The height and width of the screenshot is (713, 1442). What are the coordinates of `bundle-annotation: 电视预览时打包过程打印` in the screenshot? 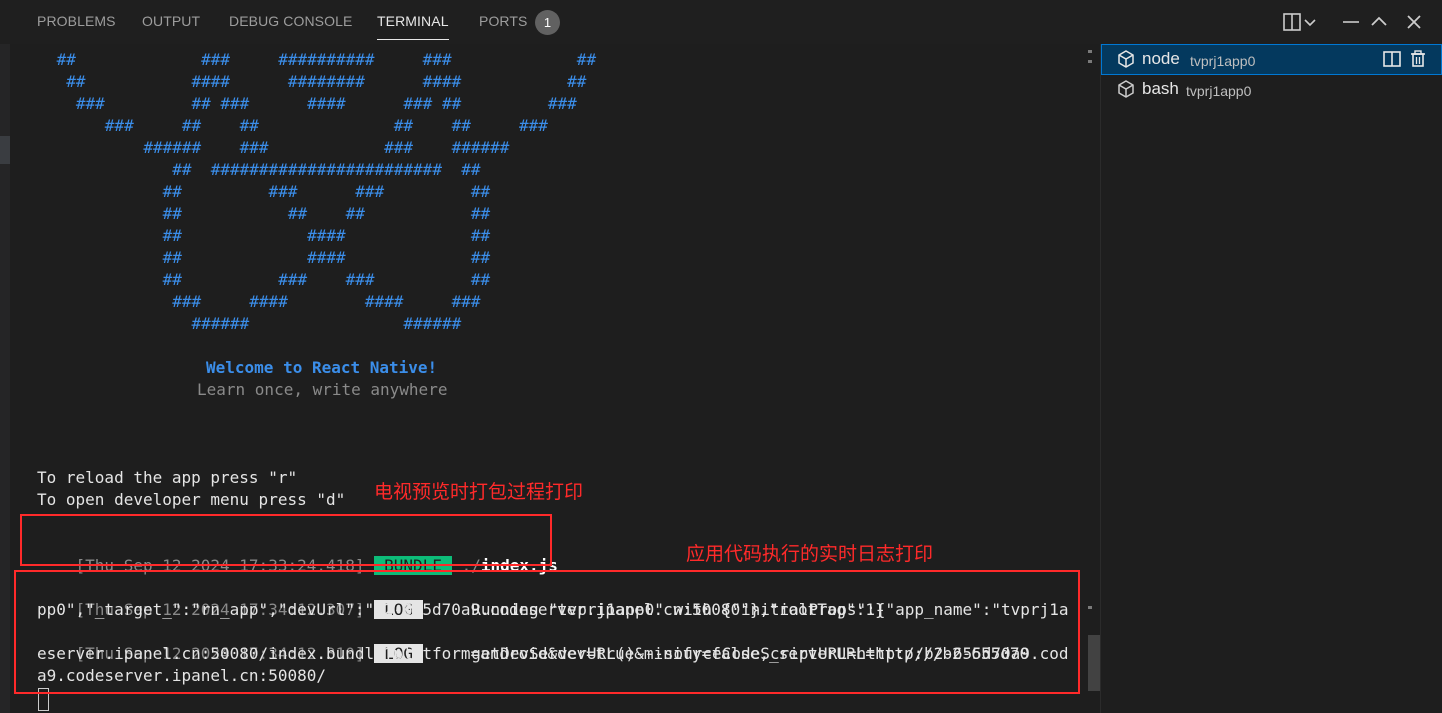 It's located at (479, 492).